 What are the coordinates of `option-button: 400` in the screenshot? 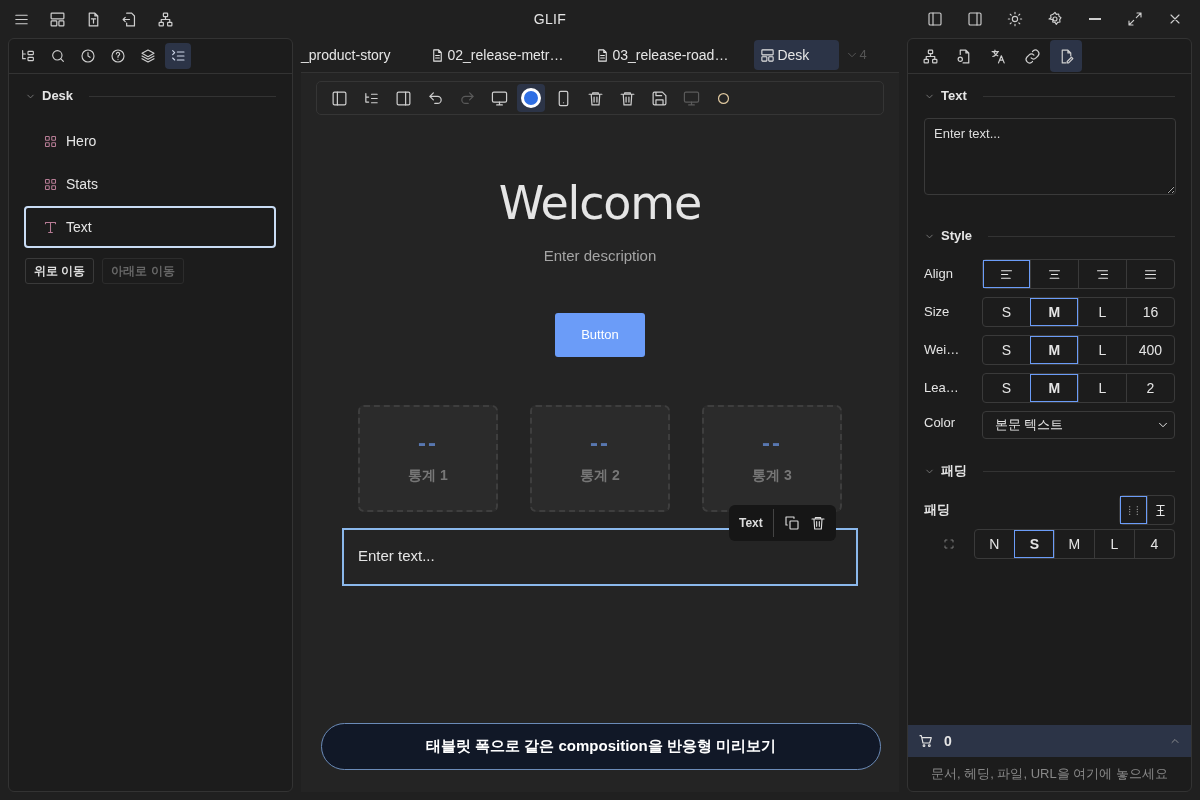 It's located at (1149, 350).